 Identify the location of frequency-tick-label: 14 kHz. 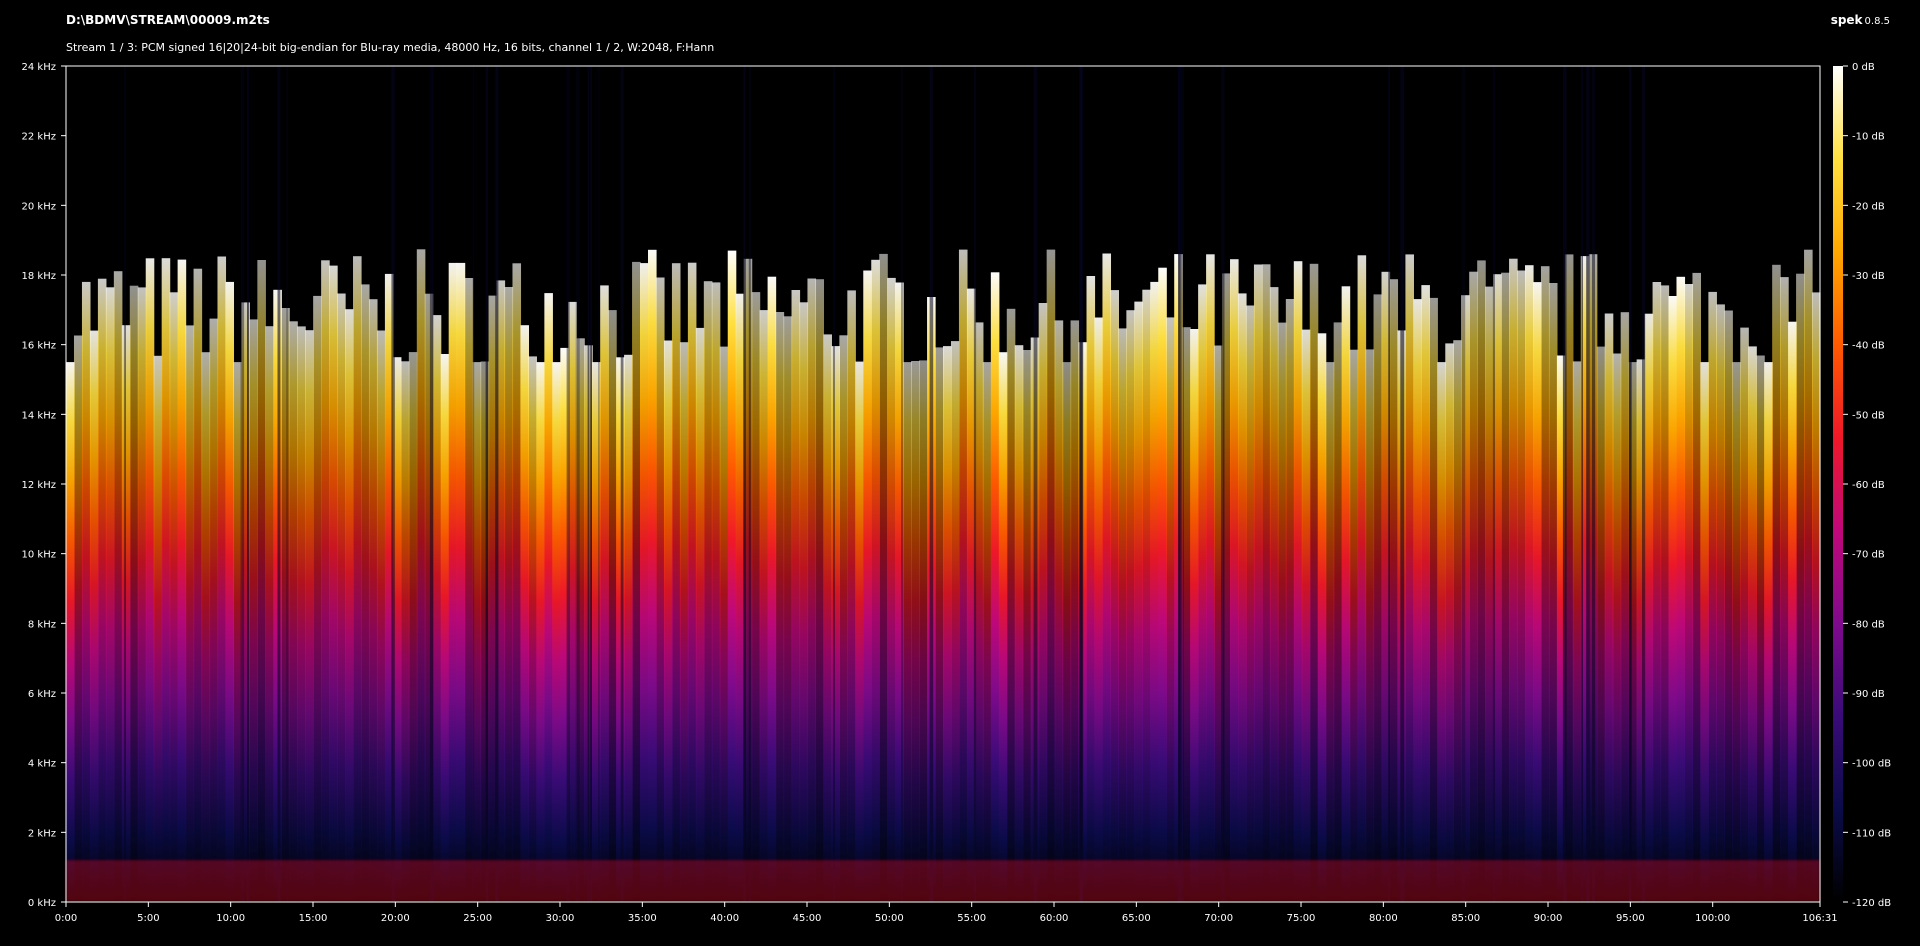
(39, 415).